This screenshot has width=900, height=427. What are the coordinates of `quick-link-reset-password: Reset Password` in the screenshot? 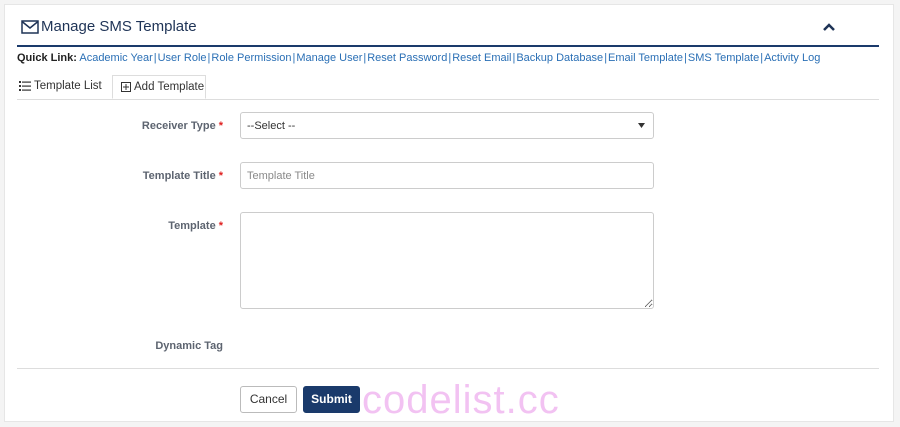 It's located at (407, 58).